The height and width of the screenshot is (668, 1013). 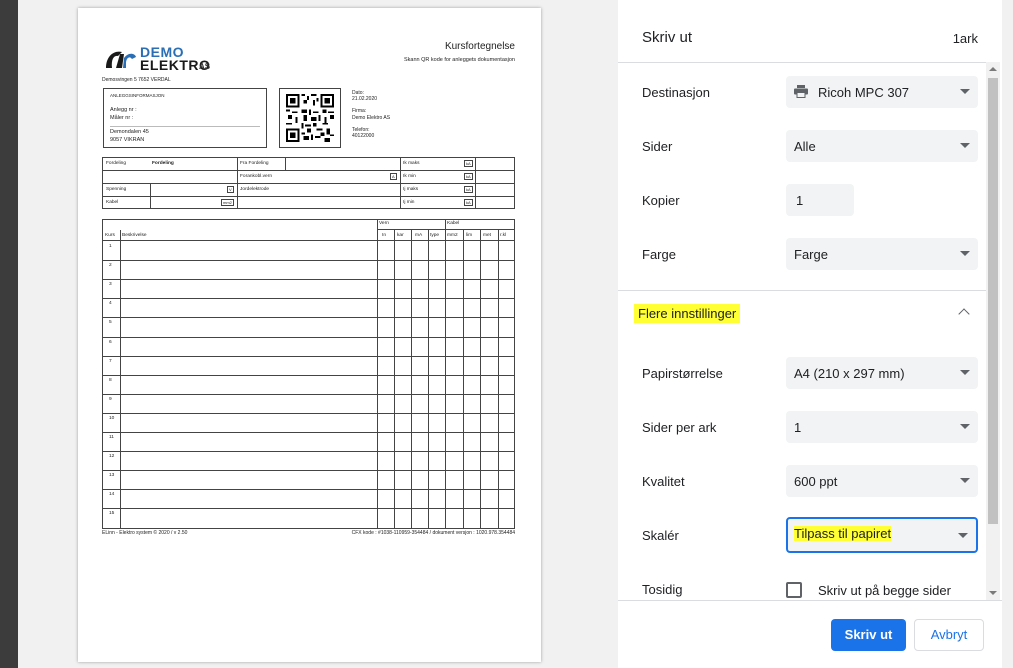 I want to click on panel-scrollbar, so click(x=993, y=331).